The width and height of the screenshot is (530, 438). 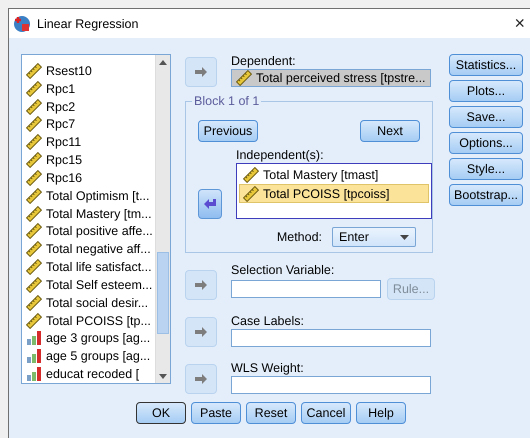 I want to click on variable-item: Rpc1, so click(x=88, y=89).